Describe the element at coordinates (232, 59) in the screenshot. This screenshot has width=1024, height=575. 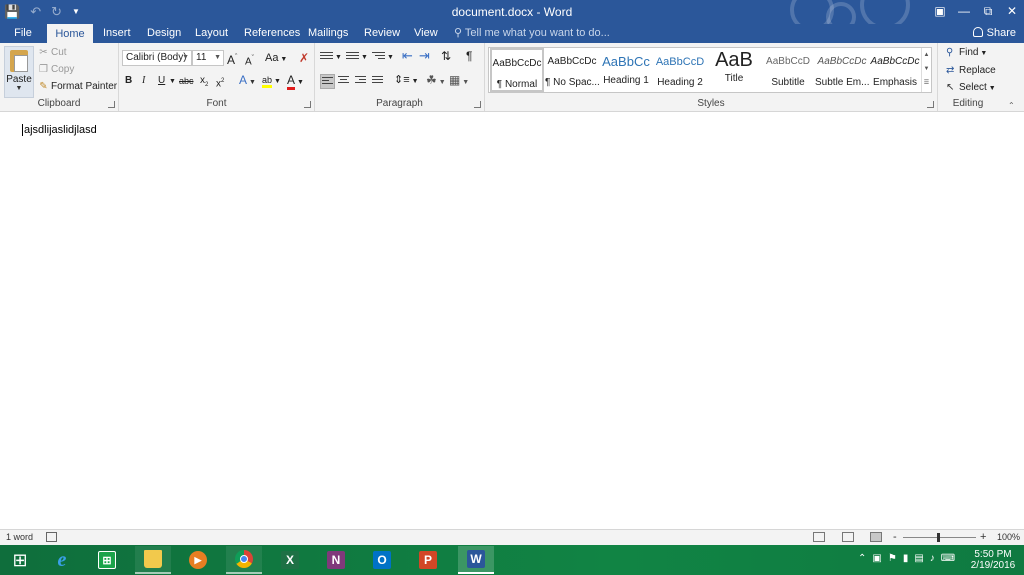
I see `grow-font-button: Aˆ` at that location.